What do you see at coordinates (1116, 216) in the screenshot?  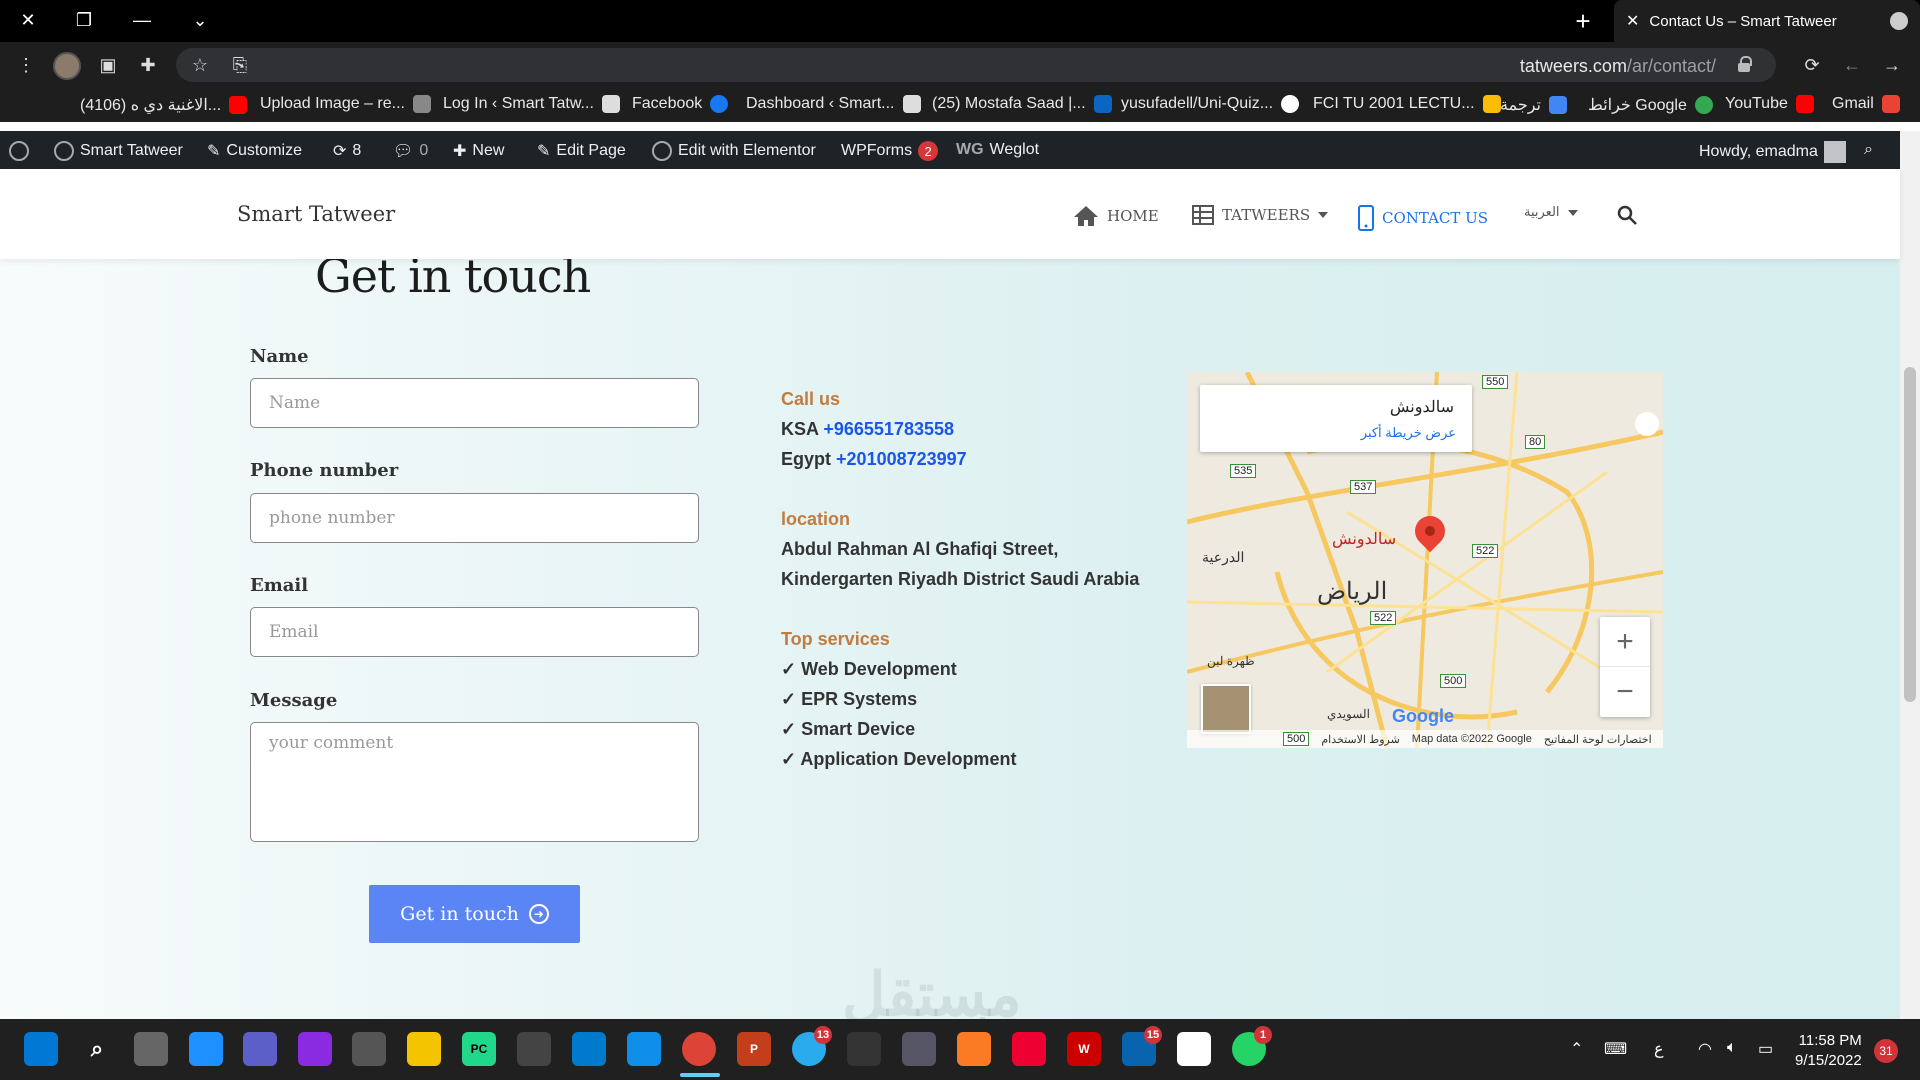 I see `nav-home: HOME` at bounding box center [1116, 216].